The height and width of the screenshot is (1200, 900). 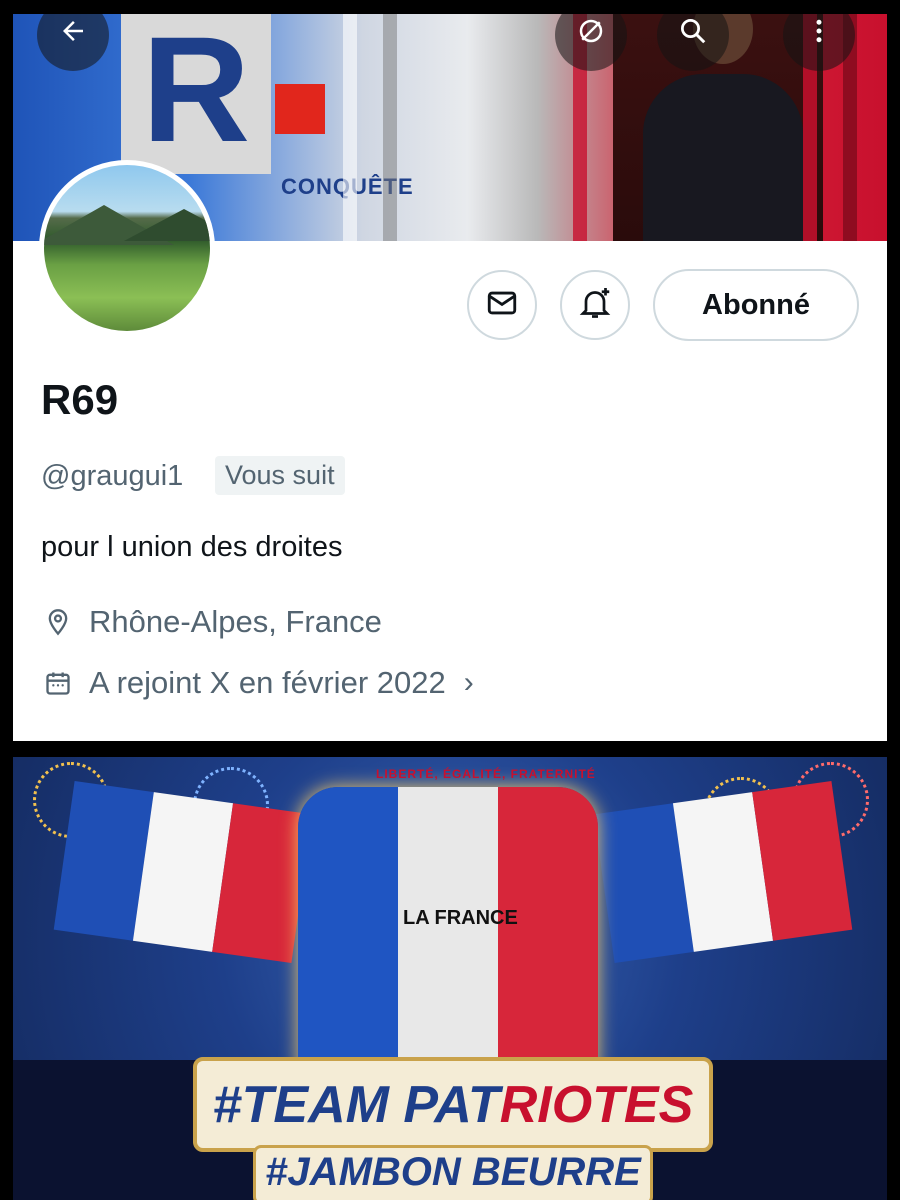 I want to click on banner-logo: R, so click(x=196, y=94).